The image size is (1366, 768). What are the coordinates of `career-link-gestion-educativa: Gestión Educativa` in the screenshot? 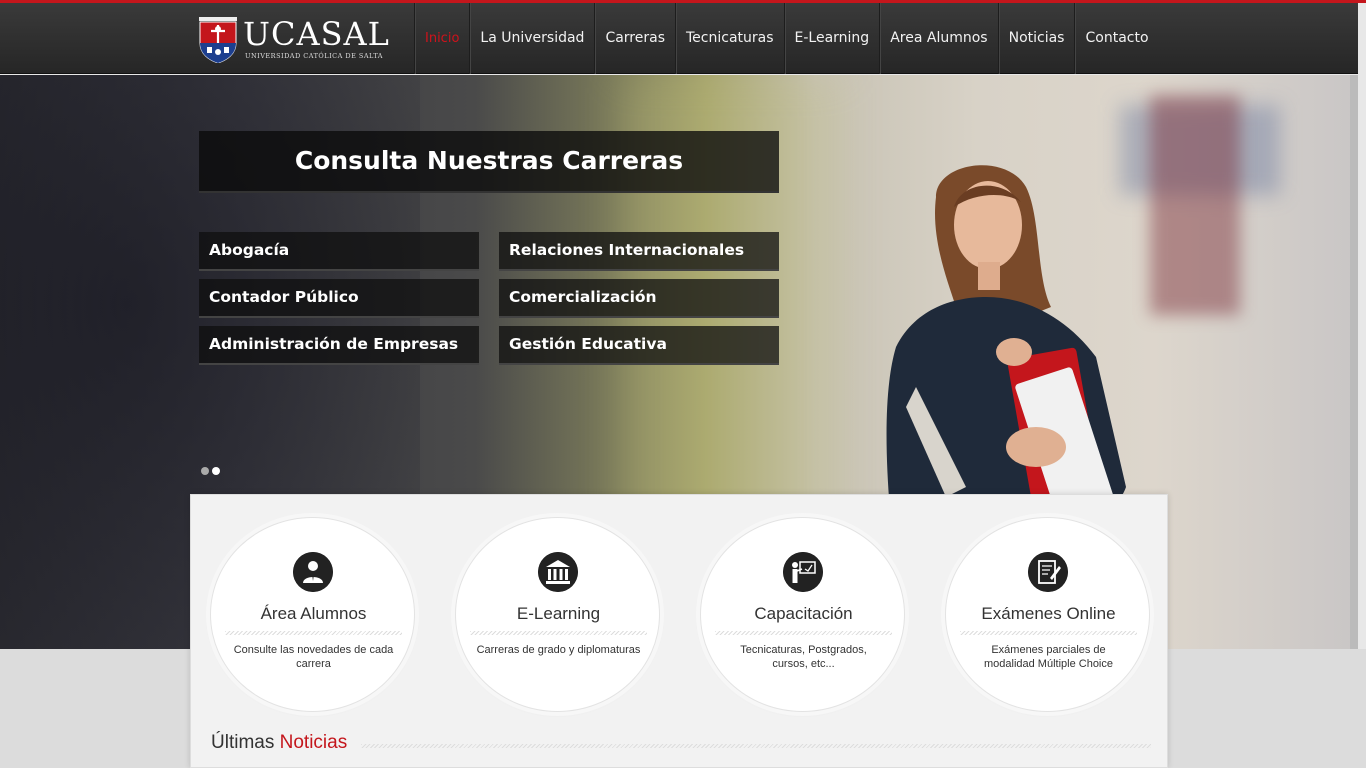 It's located at (639, 345).